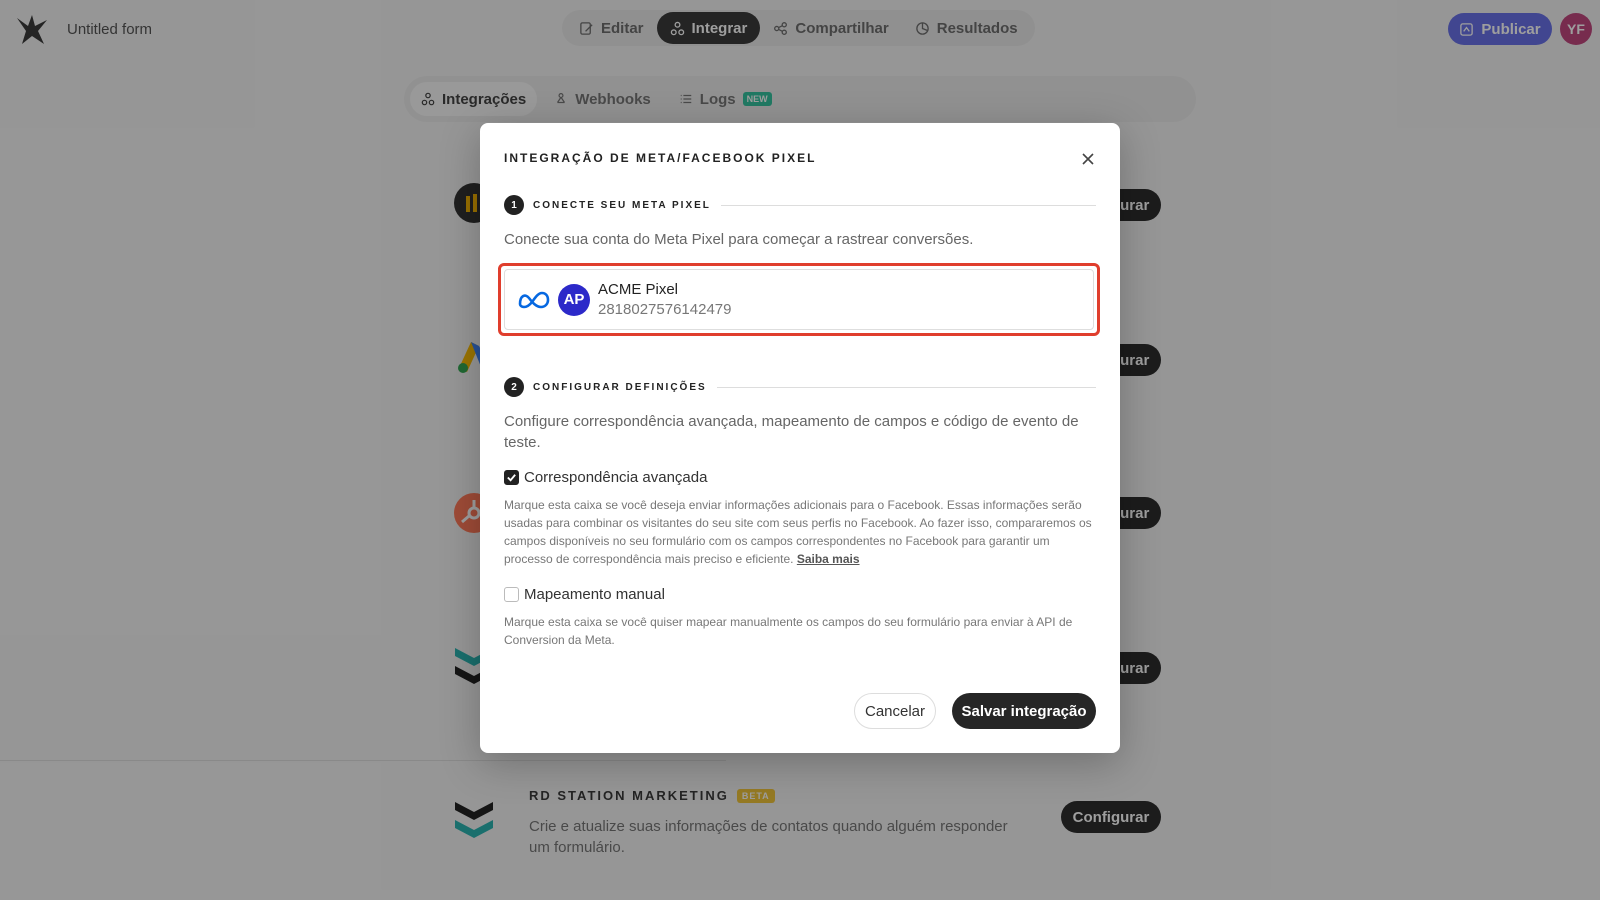 This screenshot has height=900, width=1600. Describe the element at coordinates (534, 299) in the screenshot. I see `meta-logo-icon` at that location.